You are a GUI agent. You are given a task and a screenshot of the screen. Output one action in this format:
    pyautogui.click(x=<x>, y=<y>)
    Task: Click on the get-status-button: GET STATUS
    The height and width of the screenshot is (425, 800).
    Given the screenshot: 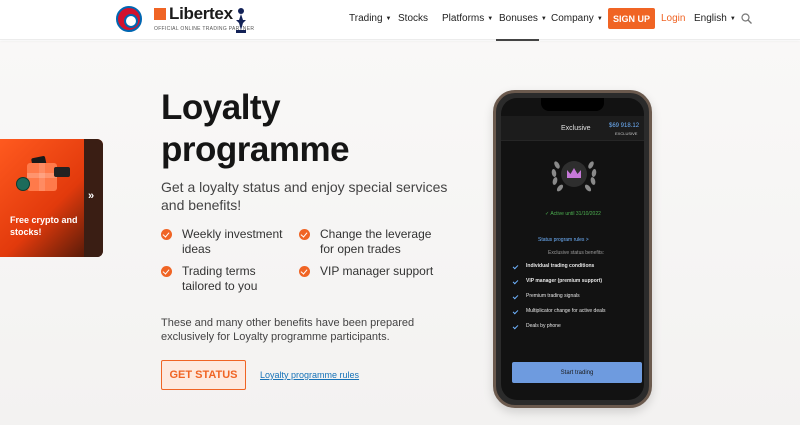 What is the action you would take?
    pyautogui.click(x=203, y=375)
    